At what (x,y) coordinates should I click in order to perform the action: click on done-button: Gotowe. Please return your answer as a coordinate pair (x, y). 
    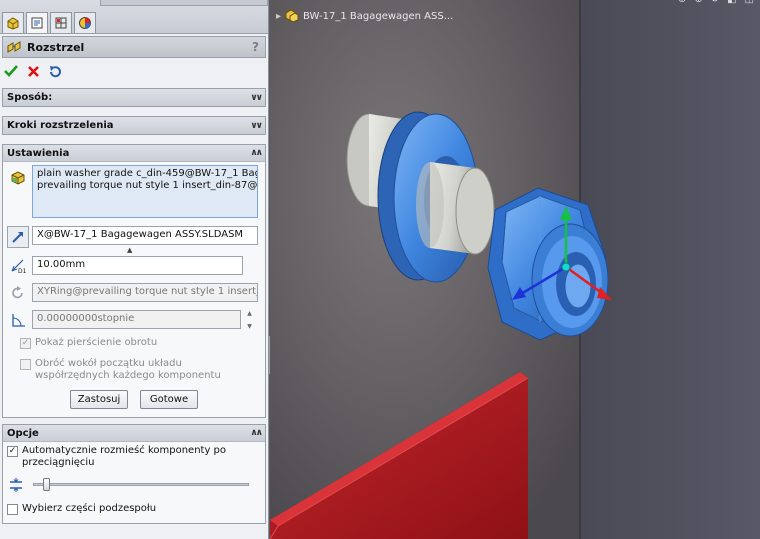
    Looking at the image, I should click on (169, 399).